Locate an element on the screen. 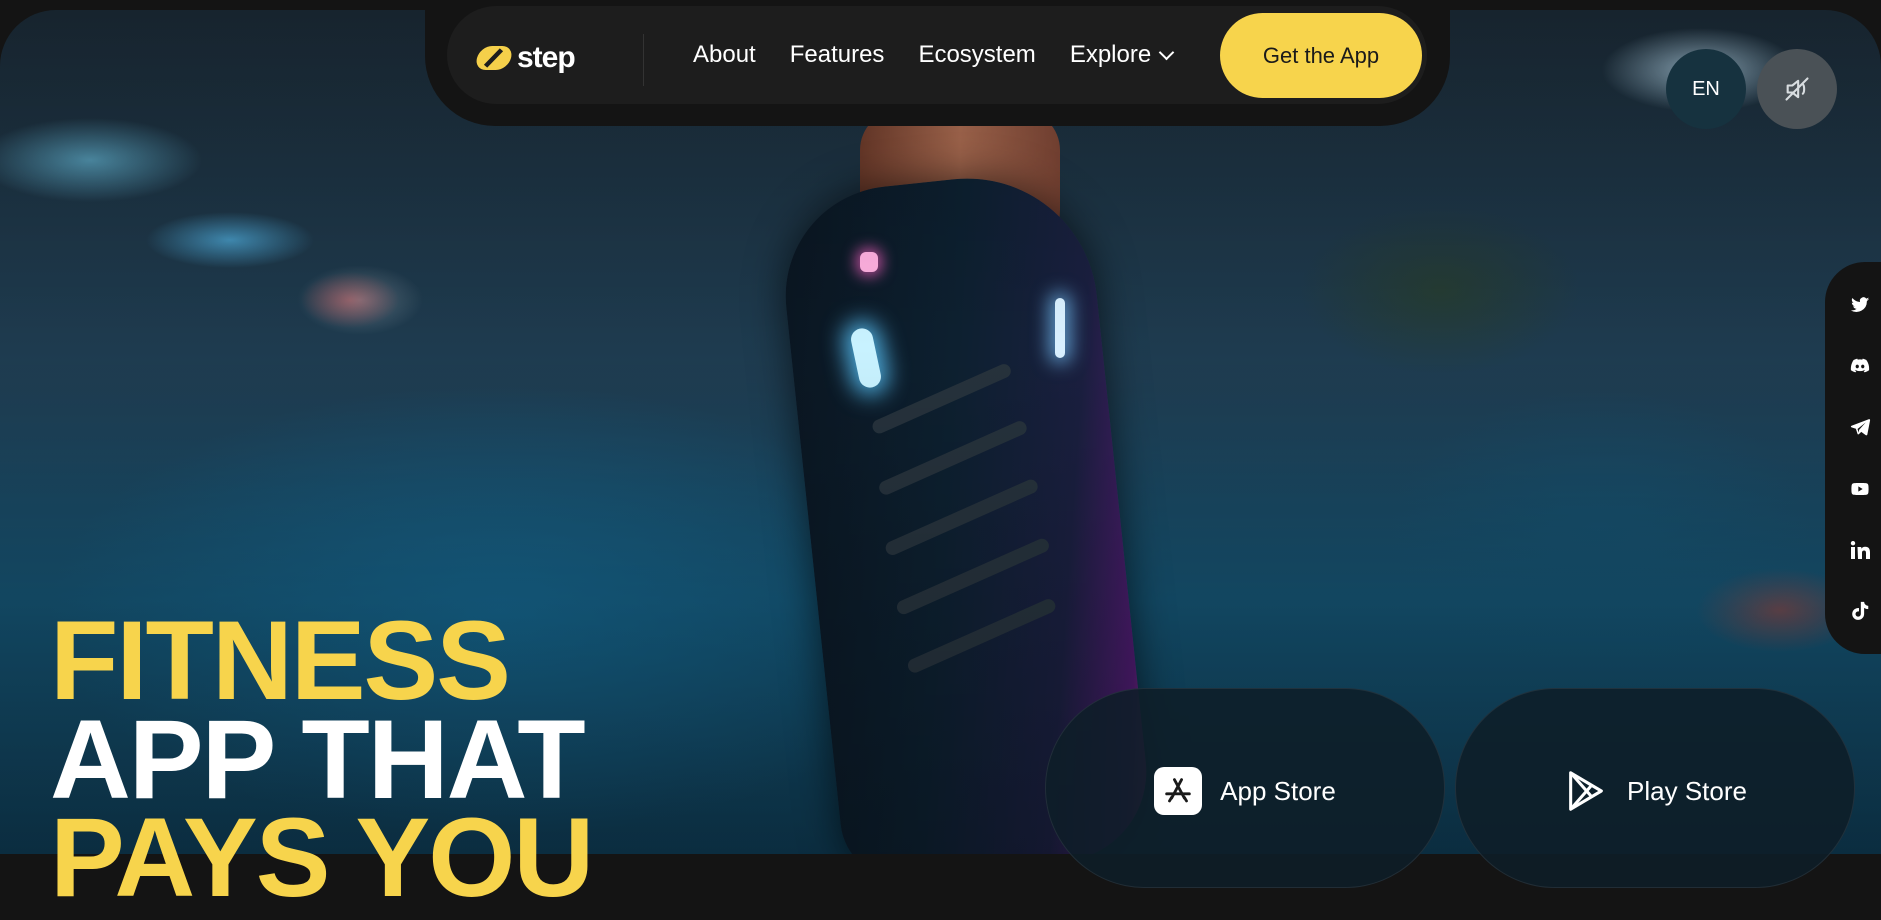  speaker-muted-icon is located at coordinates (1797, 89).